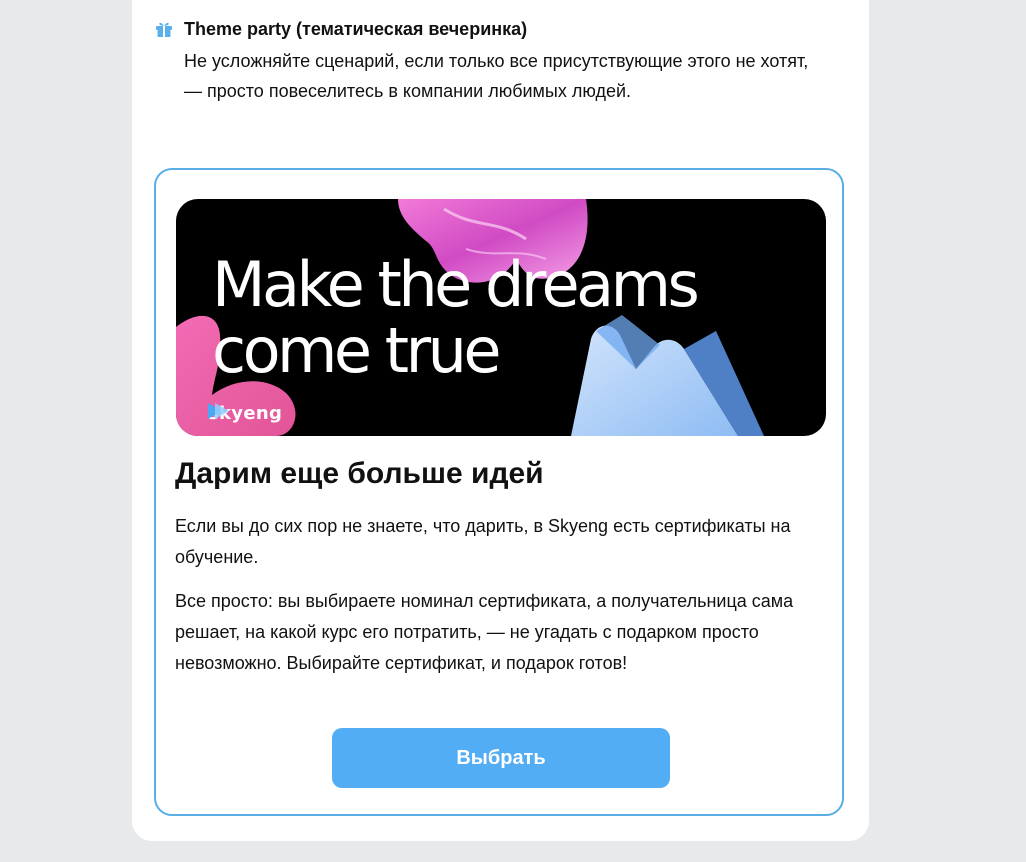 The width and height of the screenshot is (1026, 862). I want to click on play-arrow-icon, so click(218, 411).